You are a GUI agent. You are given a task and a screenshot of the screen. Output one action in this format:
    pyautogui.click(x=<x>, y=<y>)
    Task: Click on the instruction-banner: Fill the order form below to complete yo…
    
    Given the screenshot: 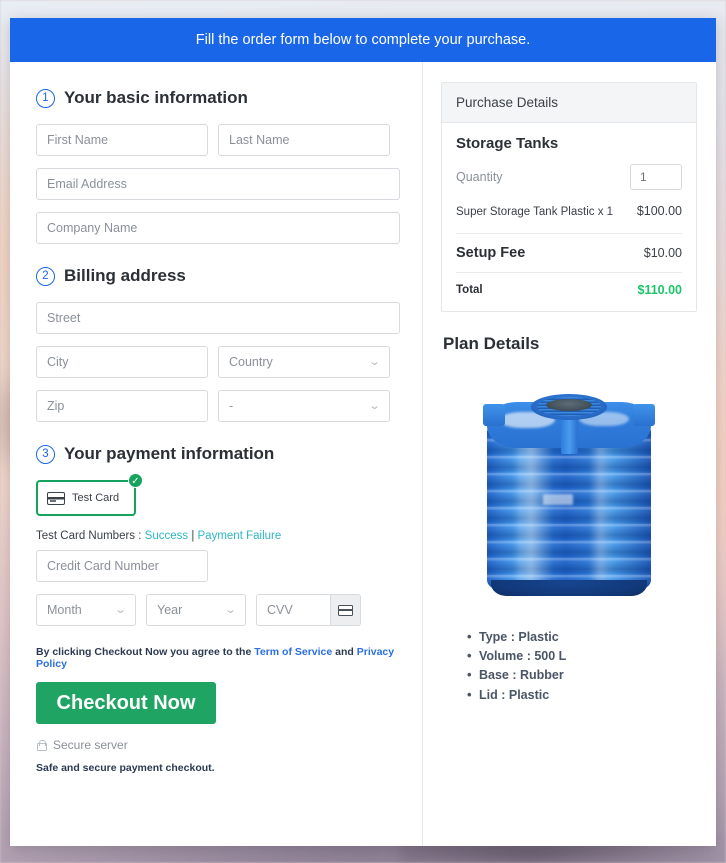 What is the action you would take?
    pyautogui.click(x=363, y=40)
    